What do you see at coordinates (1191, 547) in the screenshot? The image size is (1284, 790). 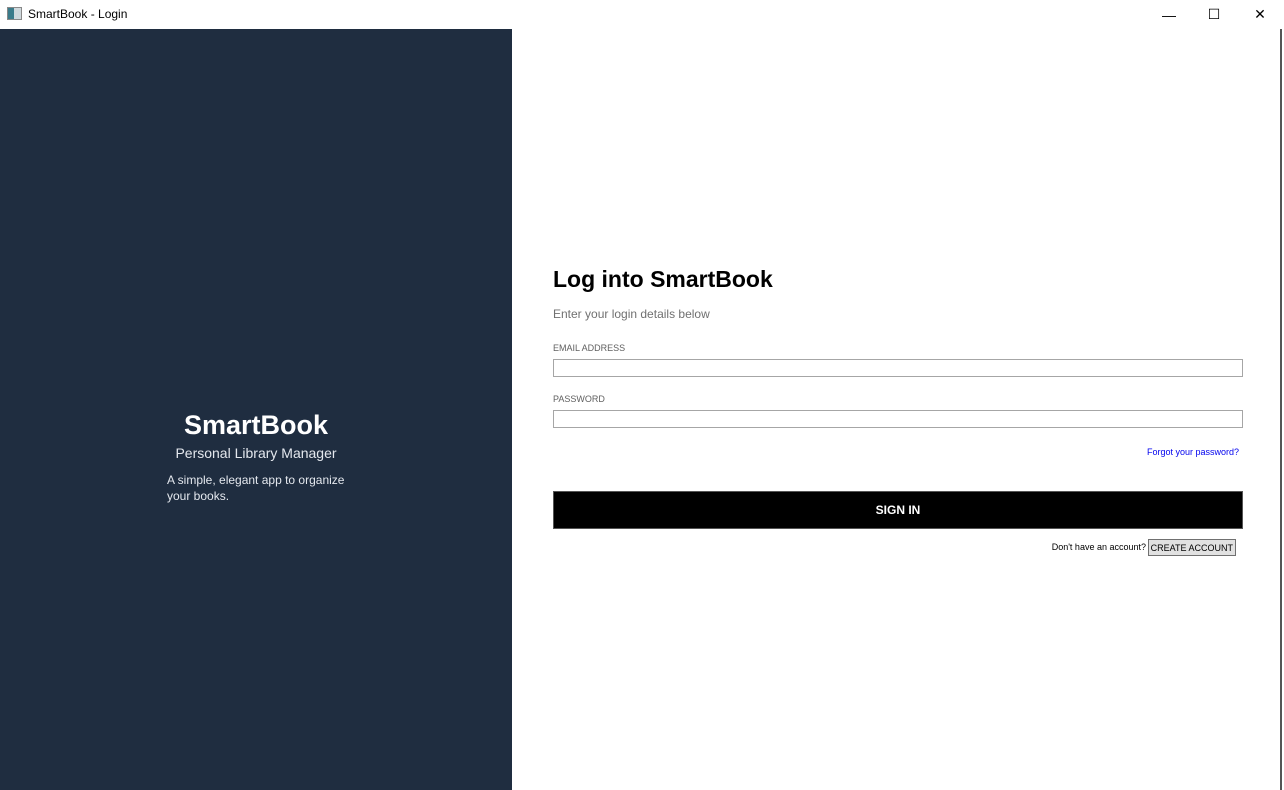 I see `create-account-button: CREATE ACCOUNT` at bounding box center [1191, 547].